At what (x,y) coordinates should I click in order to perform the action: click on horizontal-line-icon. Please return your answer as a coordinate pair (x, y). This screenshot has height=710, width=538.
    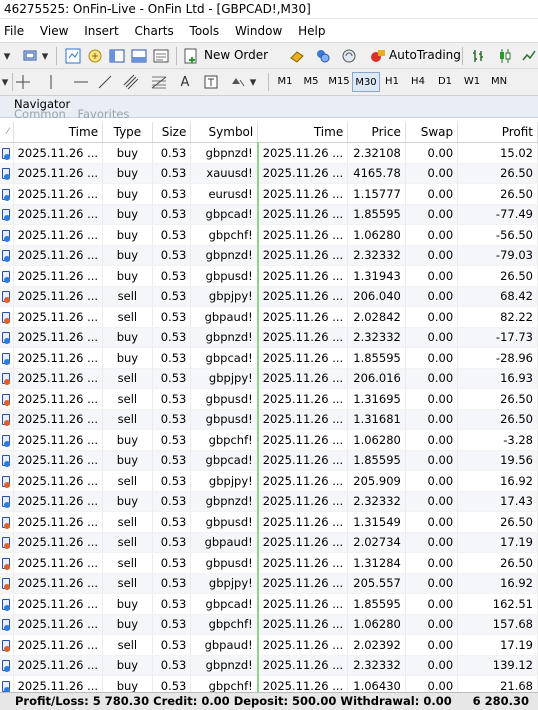
    Looking at the image, I should click on (81, 82).